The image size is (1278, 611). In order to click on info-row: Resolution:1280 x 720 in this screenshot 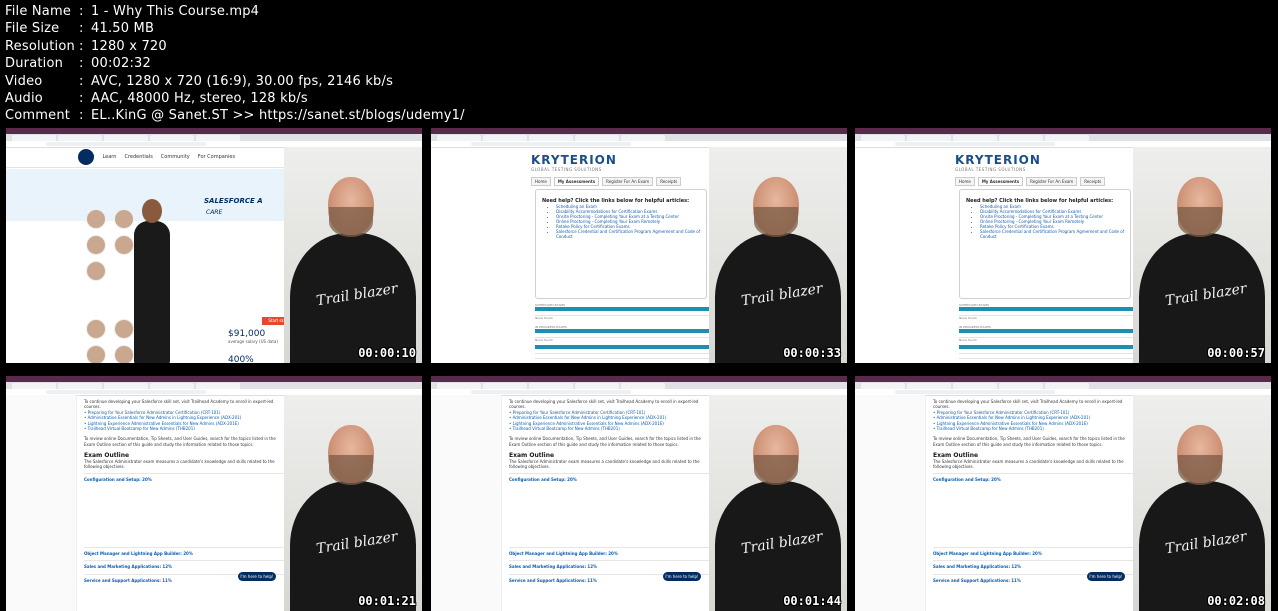, I will do `click(235, 46)`.